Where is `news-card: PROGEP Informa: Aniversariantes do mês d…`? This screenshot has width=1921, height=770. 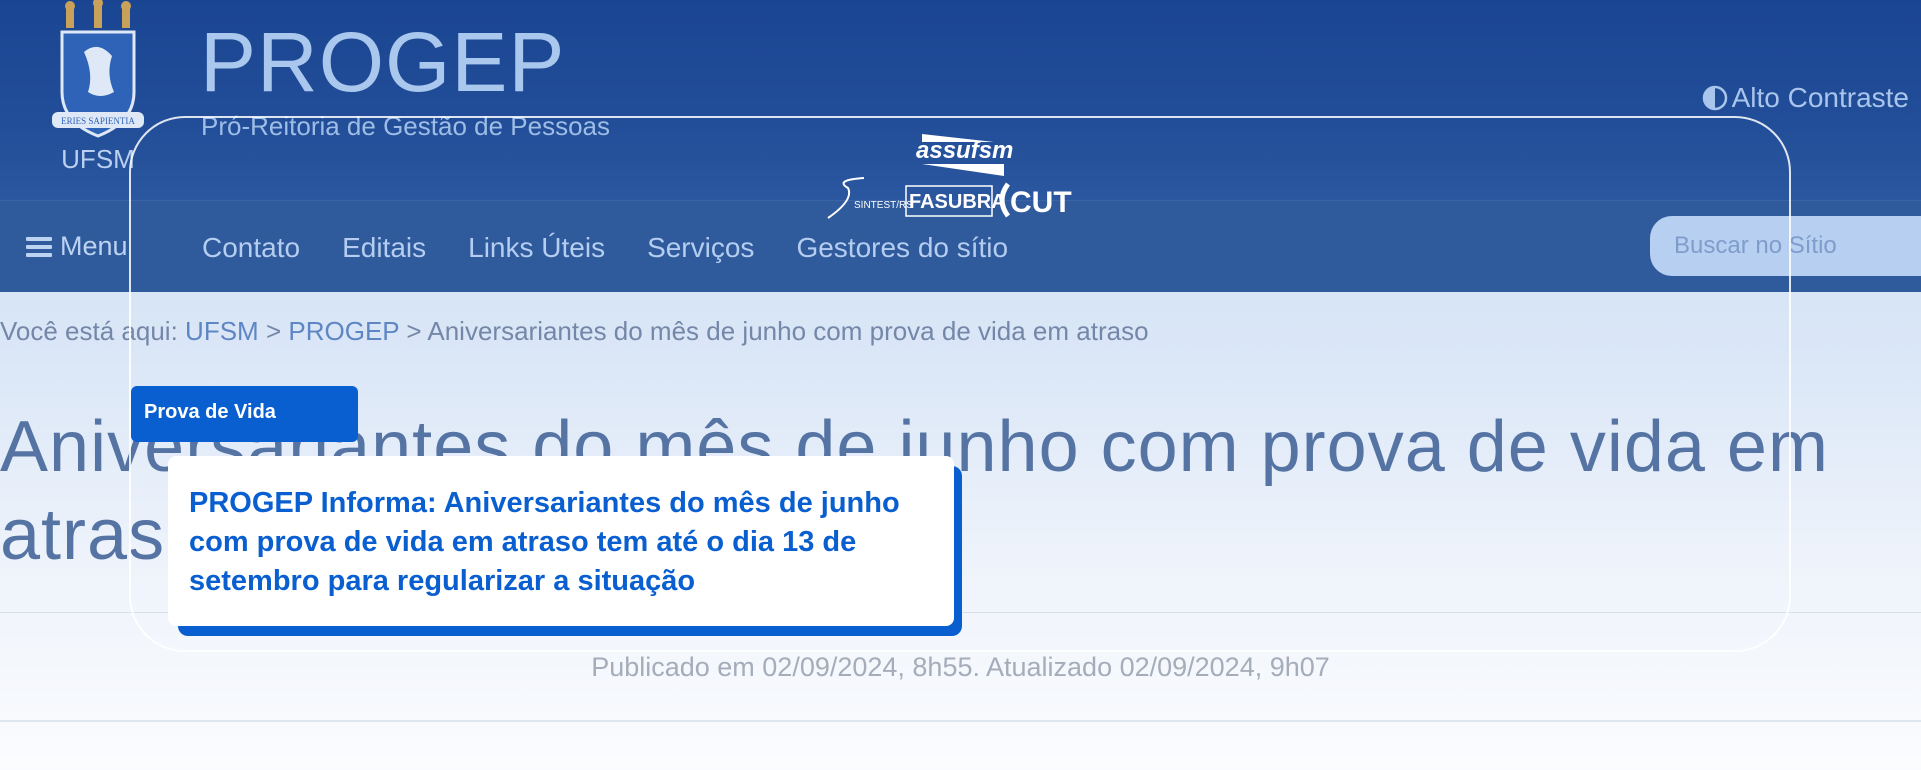 news-card: PROGEP Informa: Aniversariantes do mês d… is located at coordinates (561, 541).